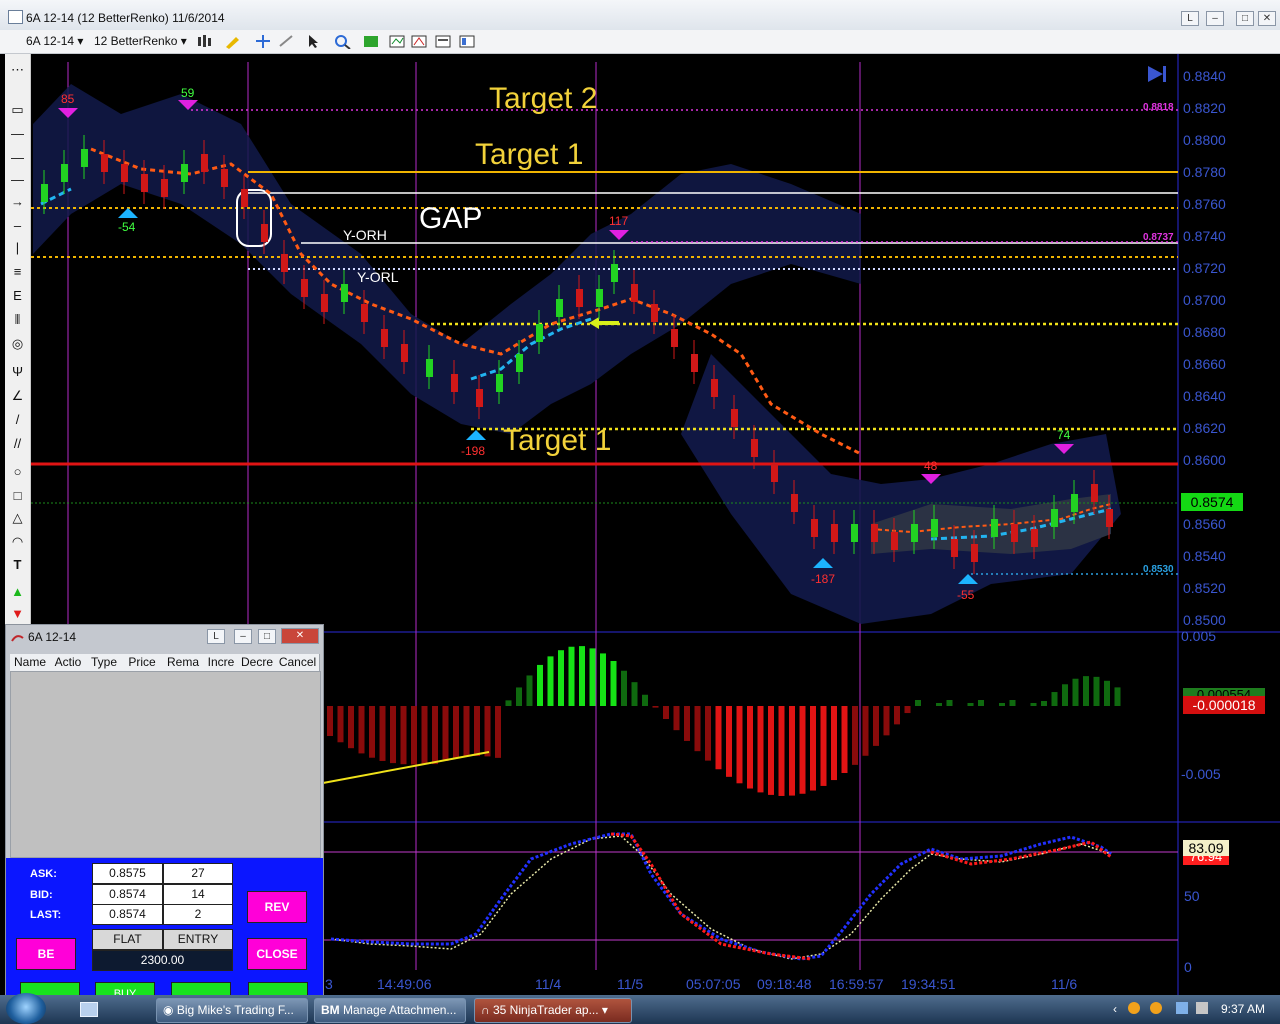 This screenshot has height=1024, width=1280. I want to click on chart-trader-icon, so click(466, 41).